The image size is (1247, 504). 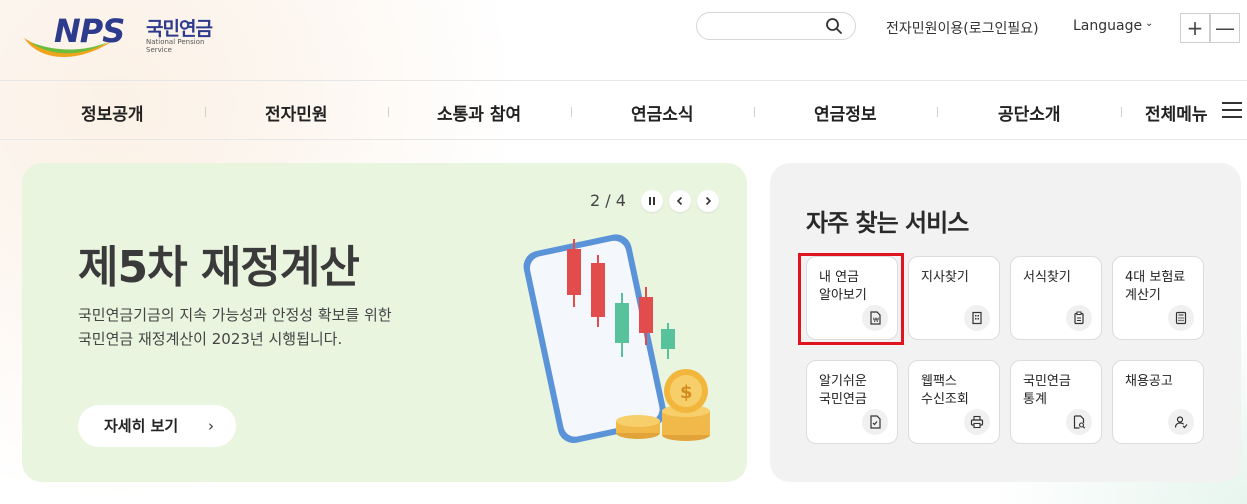 What do you see at coordinates (954, 298) in the screenshot?
I see `service-tile-find-branch: 지사찾기` at bounding box center [954, 298].